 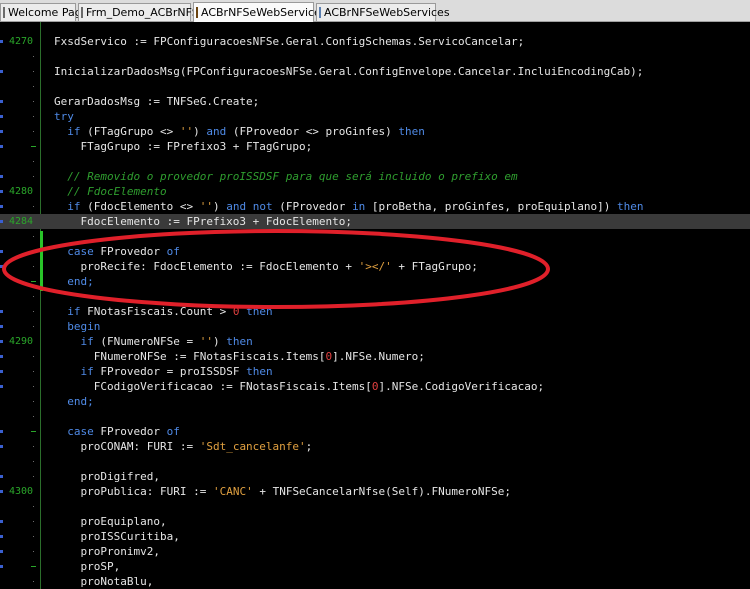 I want to click on tab-label: Welcome Page, so click(x=48, y=12).